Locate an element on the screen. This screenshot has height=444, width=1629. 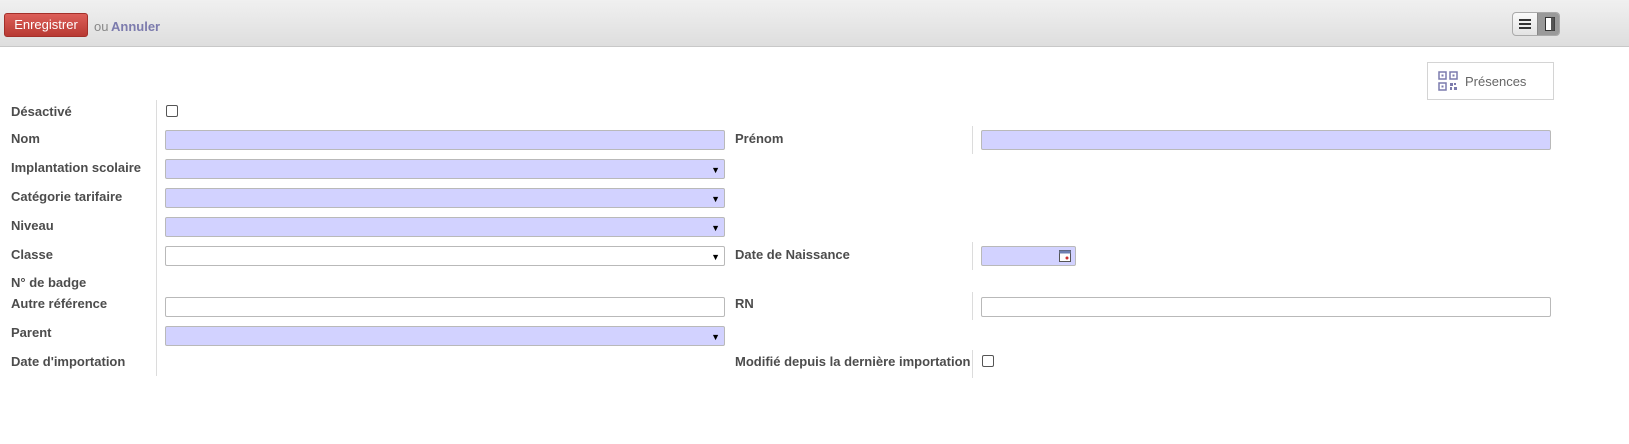
presences-label: Présences is located at coordinates (1496, 81).